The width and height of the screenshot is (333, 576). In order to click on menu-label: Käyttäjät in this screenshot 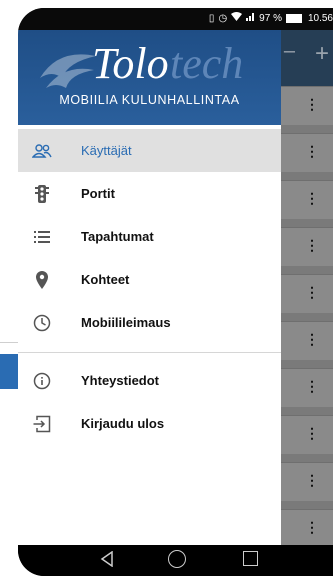, I will do `click(106, 150)`.